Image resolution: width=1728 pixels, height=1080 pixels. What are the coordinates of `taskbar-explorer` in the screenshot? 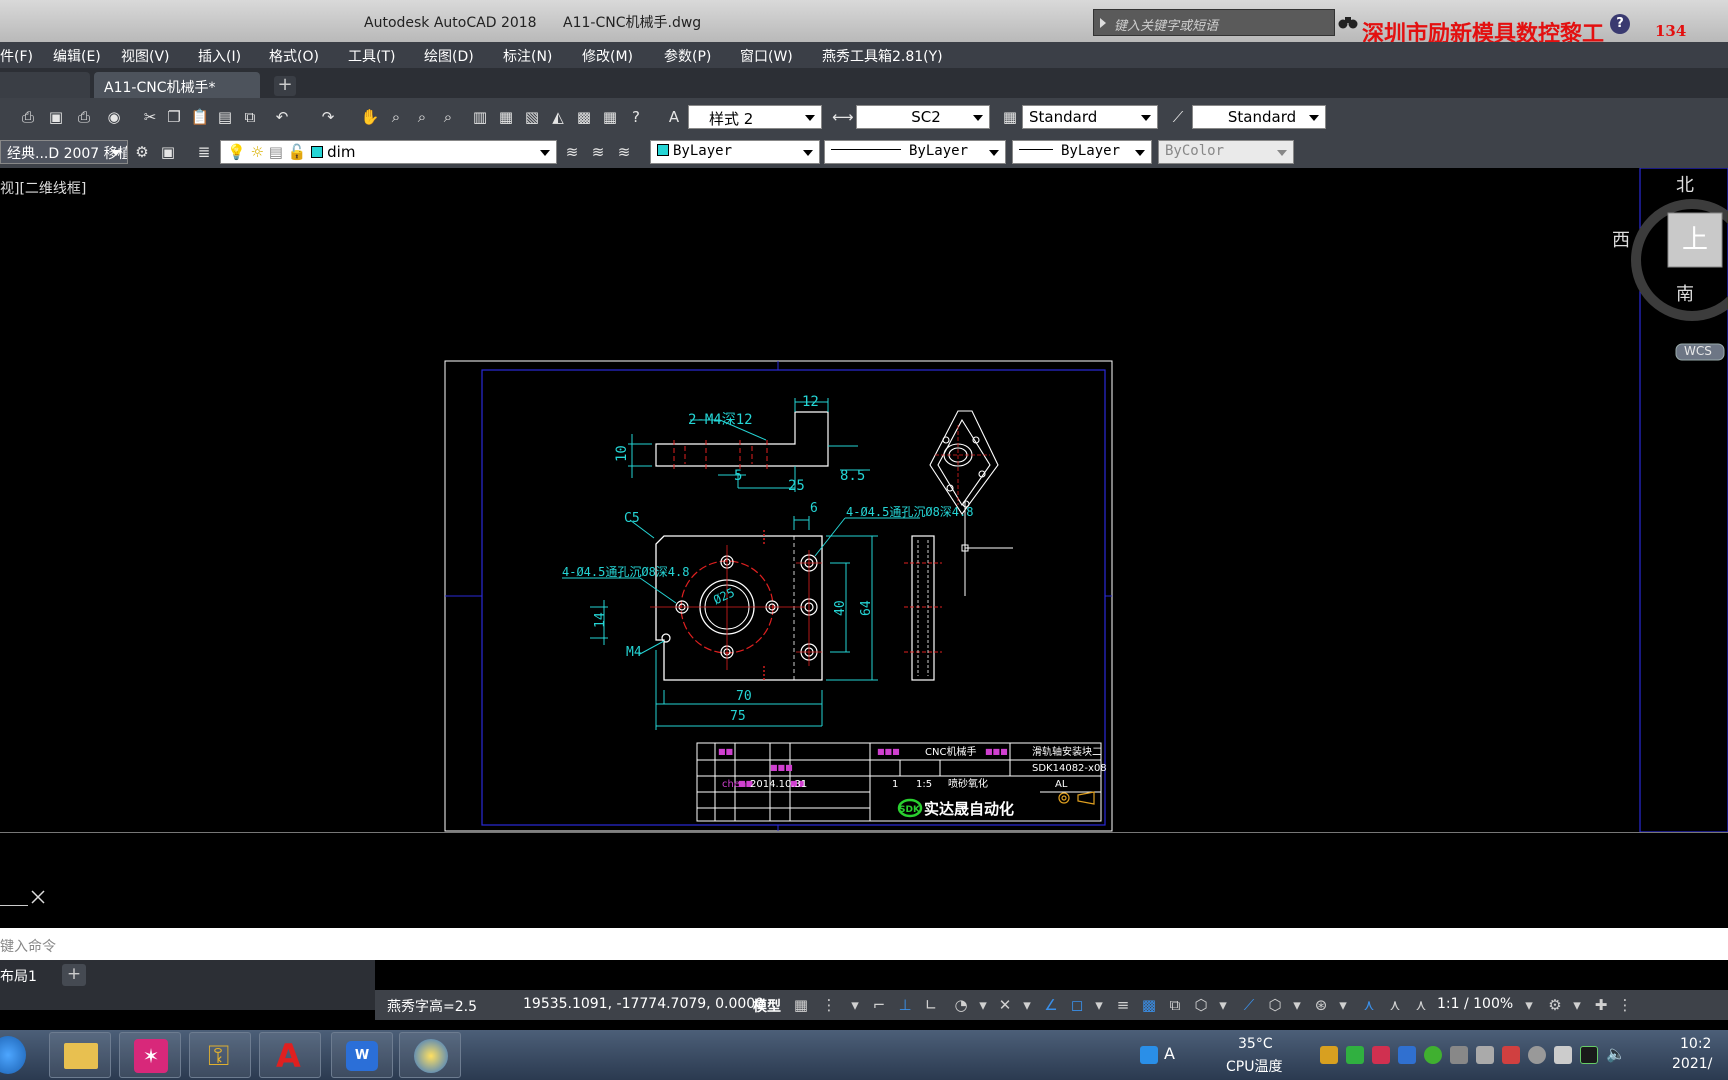 It's located at (80, 1055).